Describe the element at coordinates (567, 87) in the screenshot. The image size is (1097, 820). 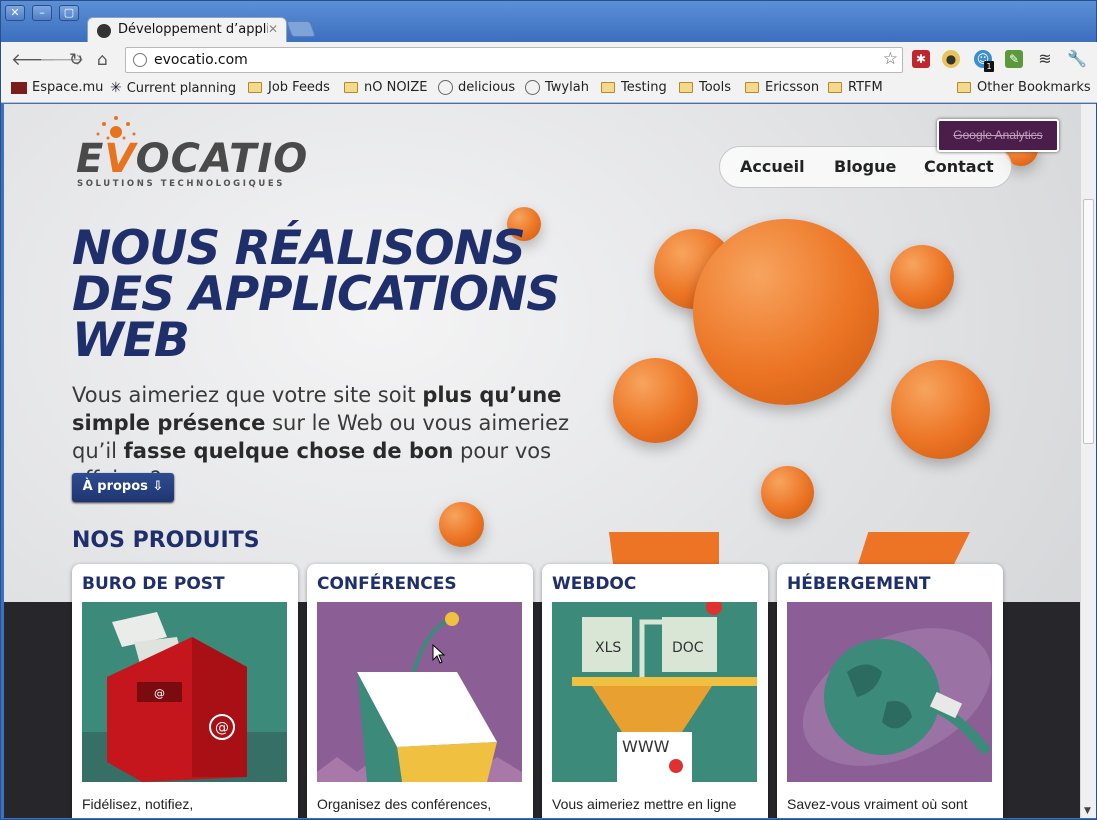
I see `bookmark-label: Twylah` at that location.